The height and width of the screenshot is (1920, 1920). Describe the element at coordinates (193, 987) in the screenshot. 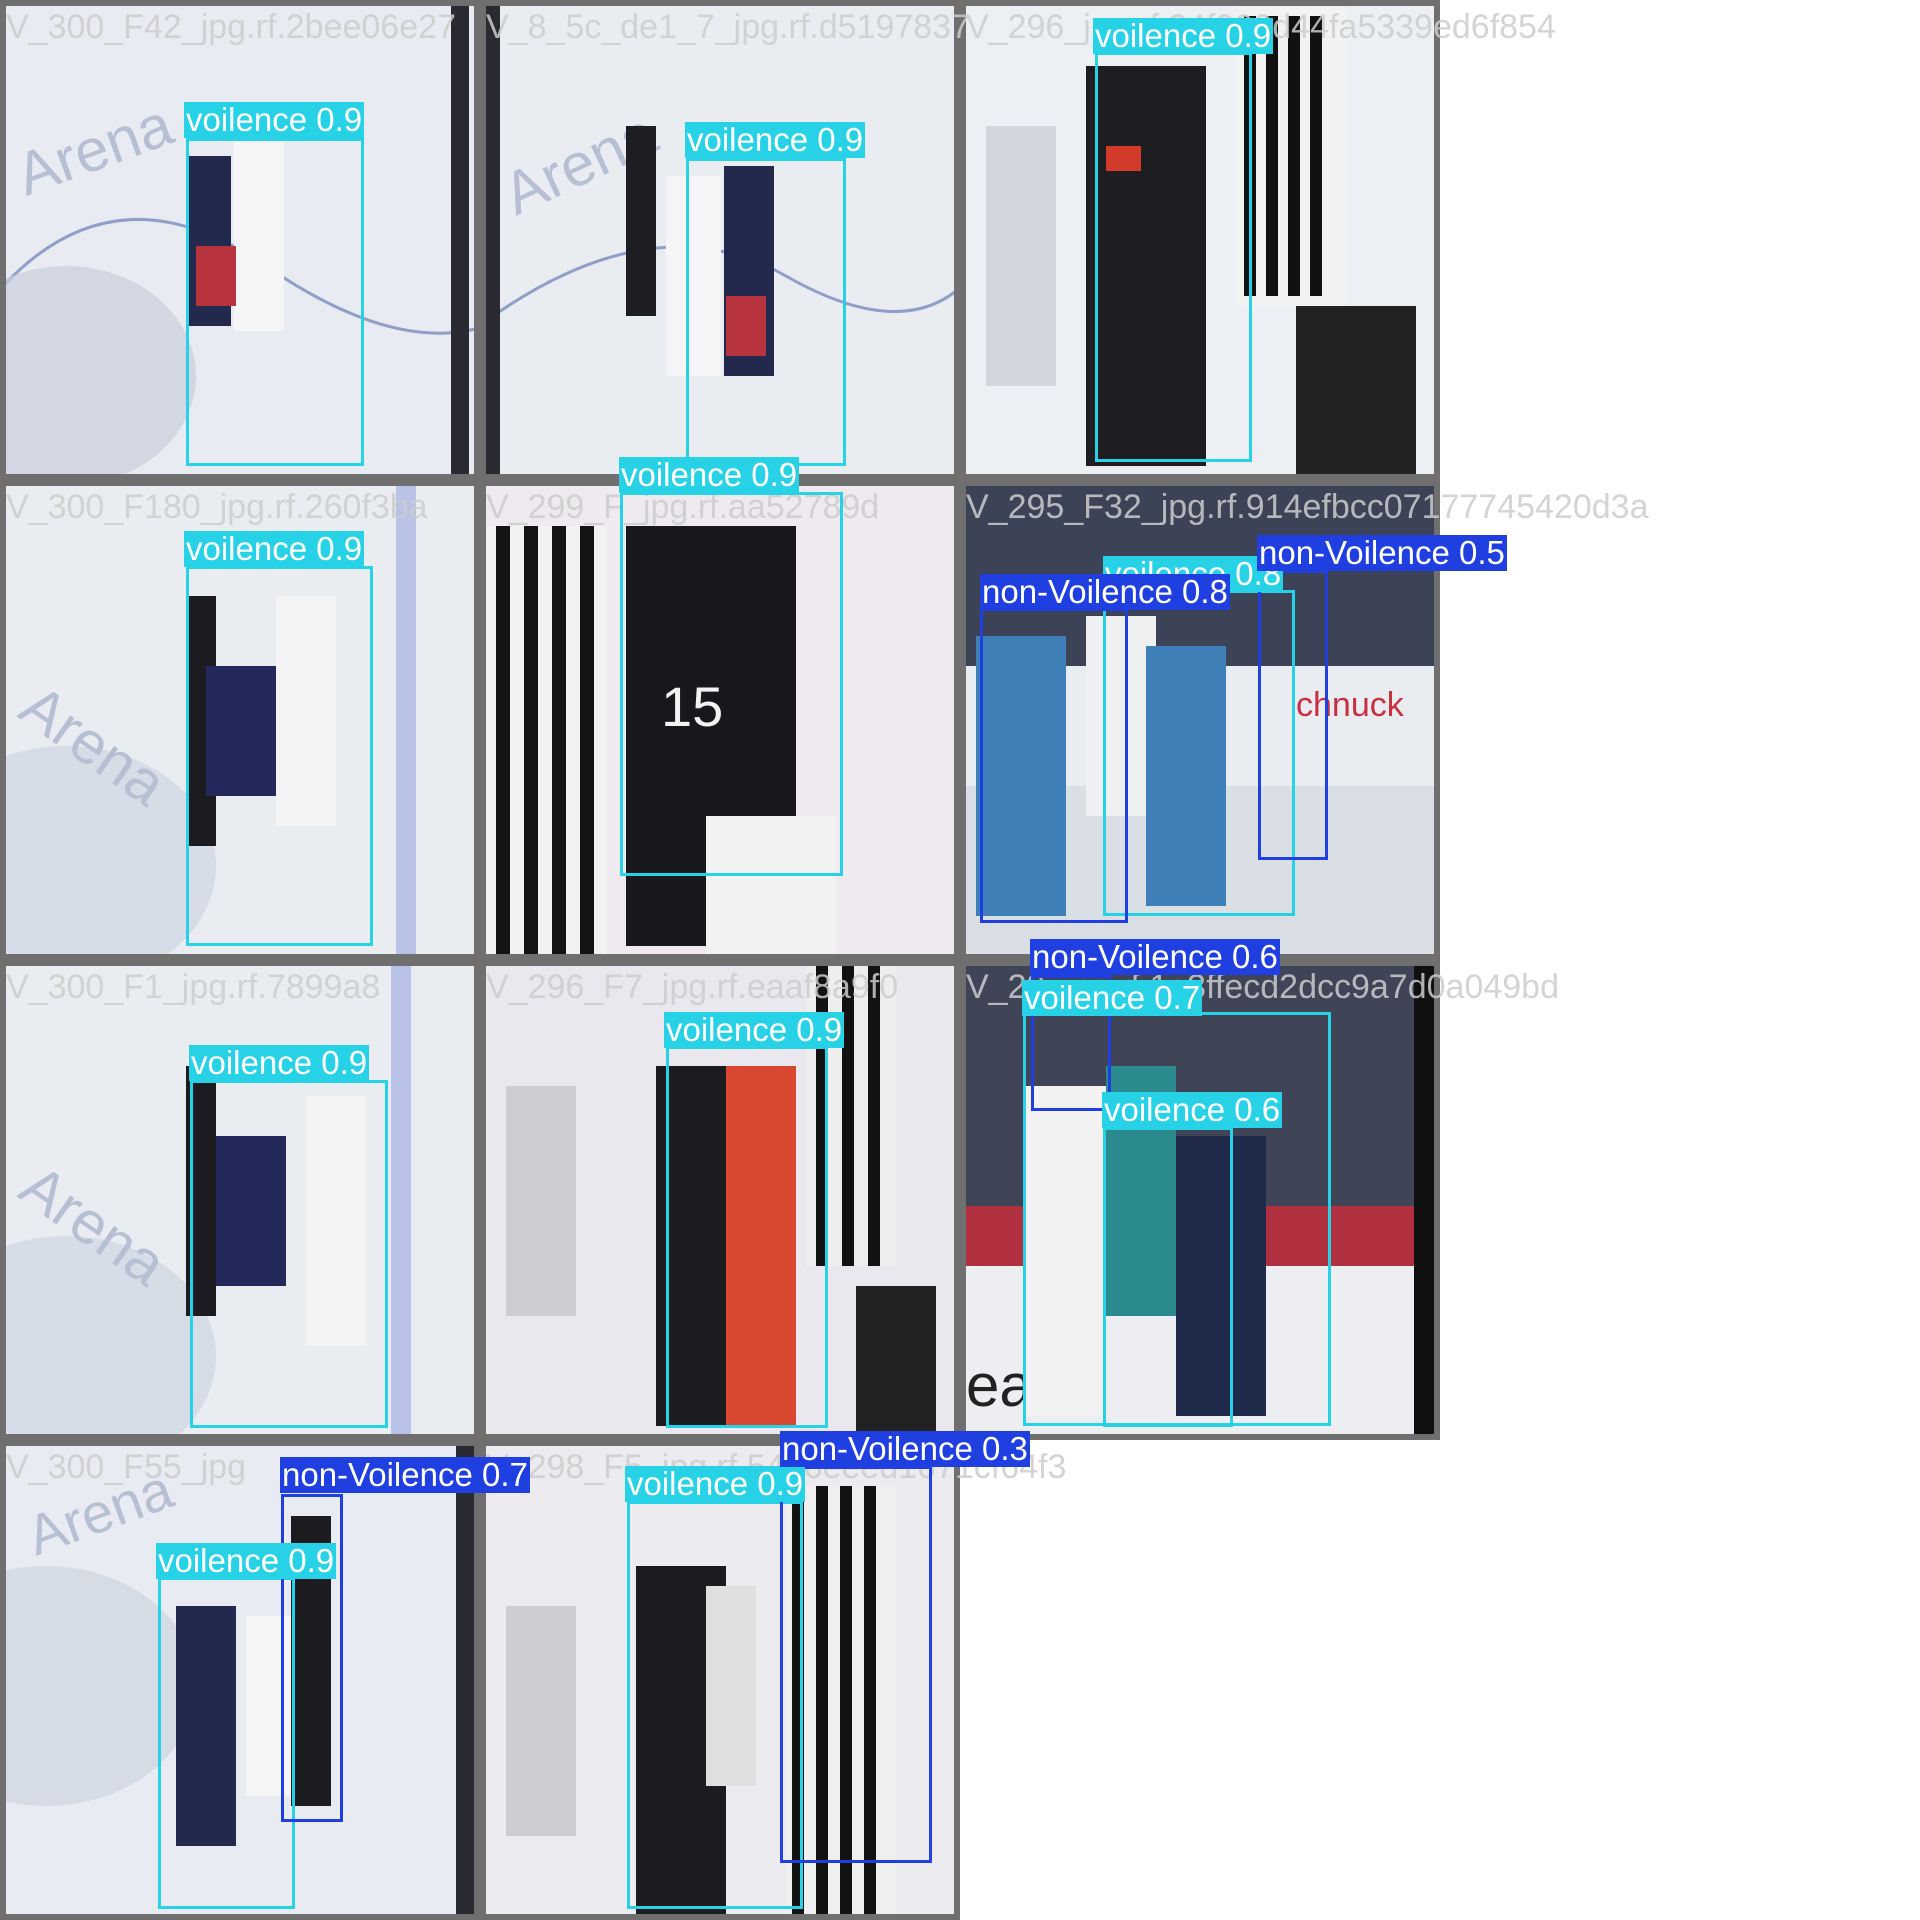

I see `filename-label: V_300_F1_jpg.rf.7899a8` at that location.